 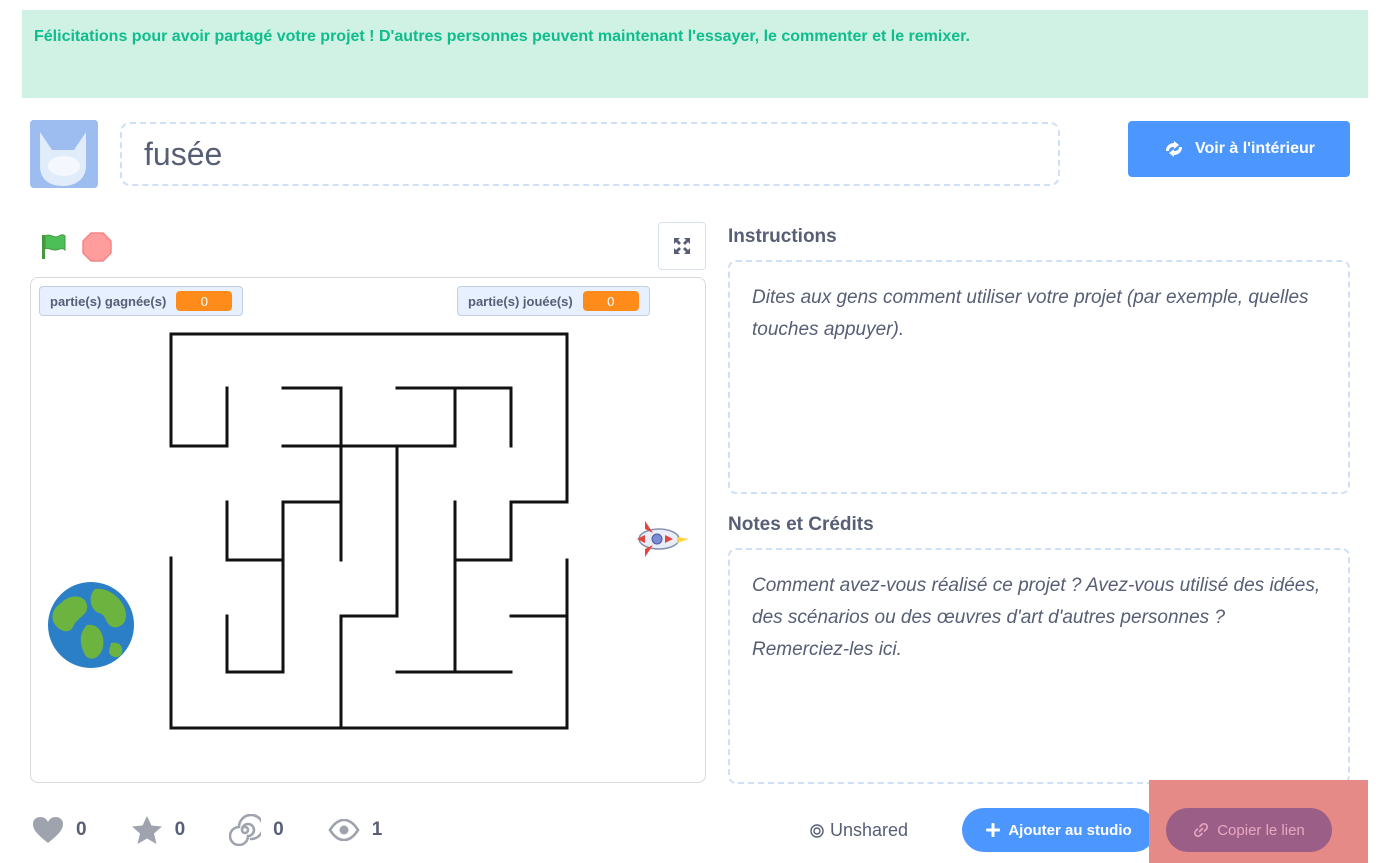 I want to click on stop-button, so click(x=97, y=249).